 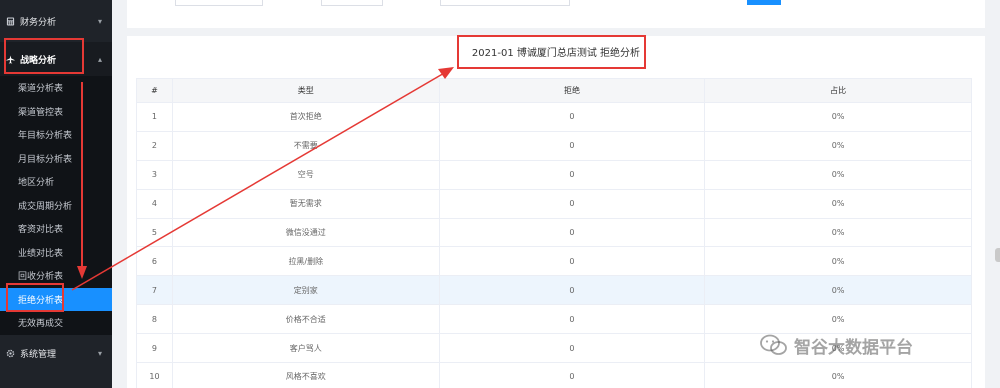 What do you see at coordinates (764, 2) in the screenshot?
I see `search-button` at bounding box center [764, 2].